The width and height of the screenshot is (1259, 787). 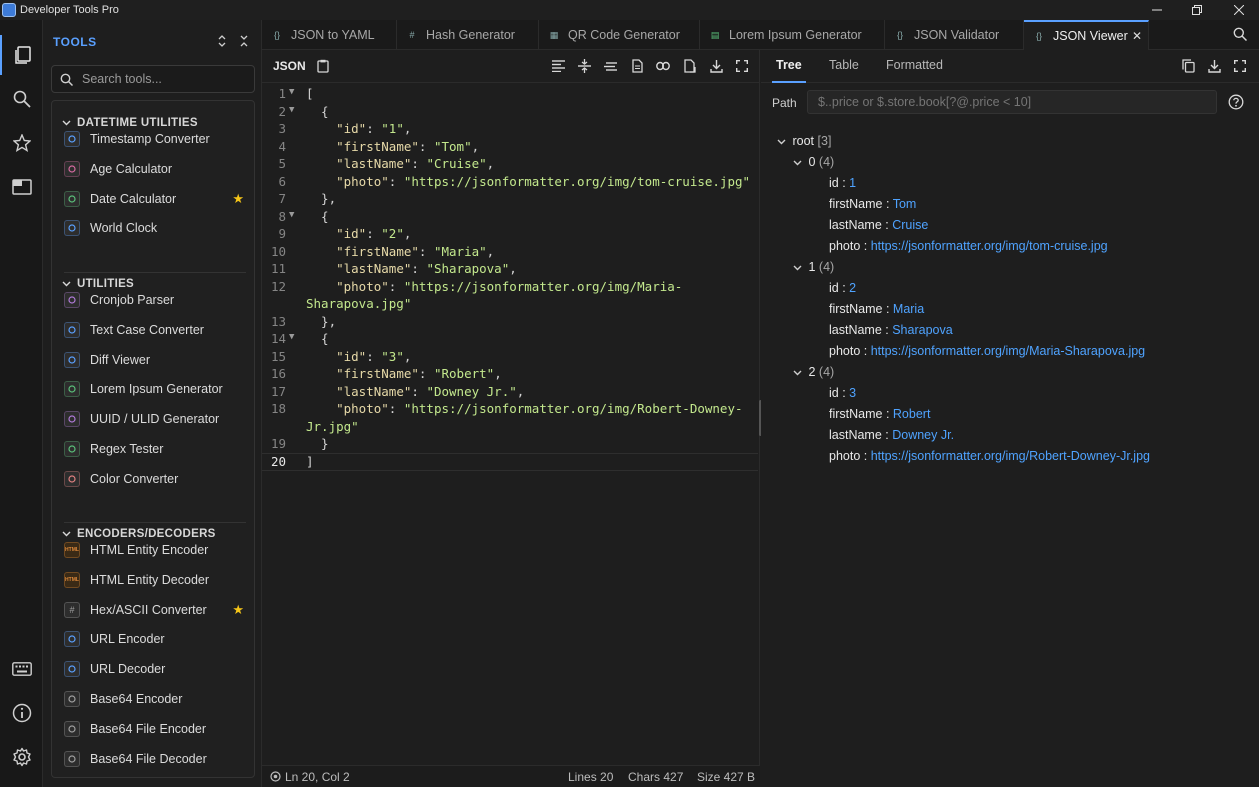 I want to click on activity-search-button, so click(x=21, y=99).